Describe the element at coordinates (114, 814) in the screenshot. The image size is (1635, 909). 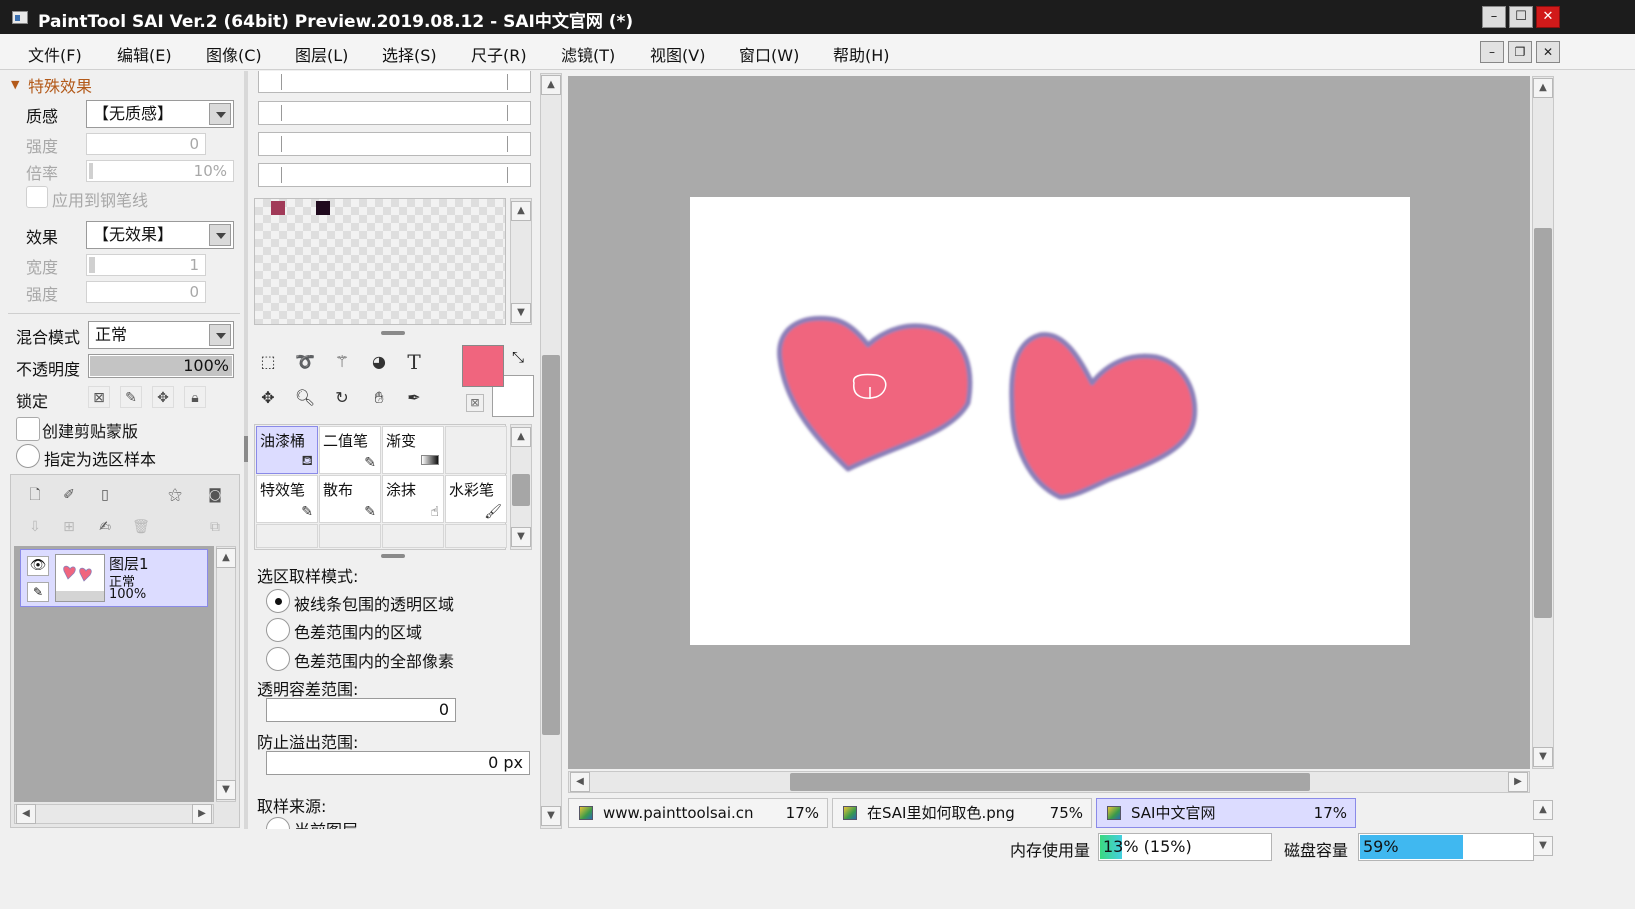
I see `layer-list-hscrollbar` at that location.